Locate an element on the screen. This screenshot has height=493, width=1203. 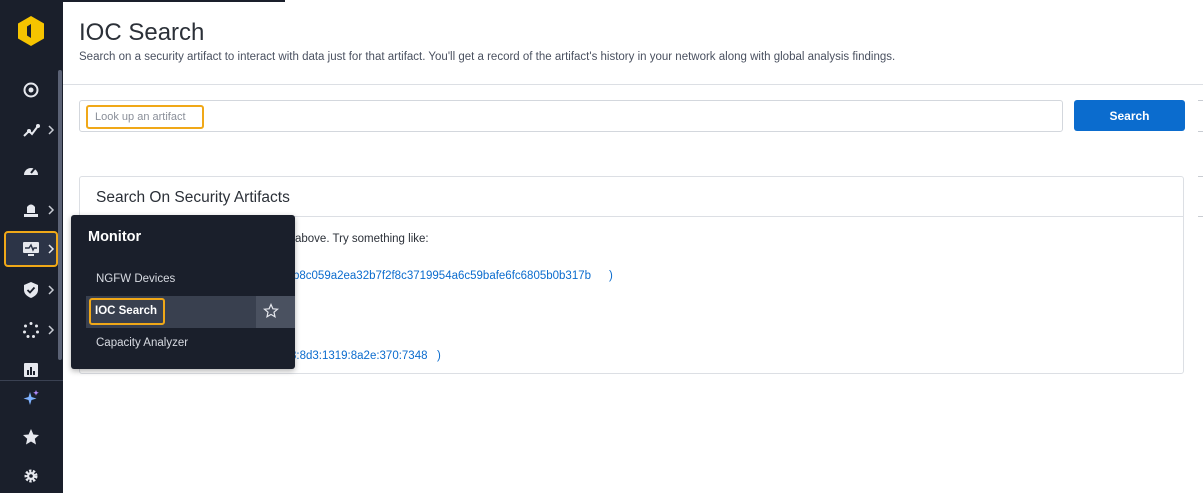
network-analytics-icon is located at coordinates (31, 130).